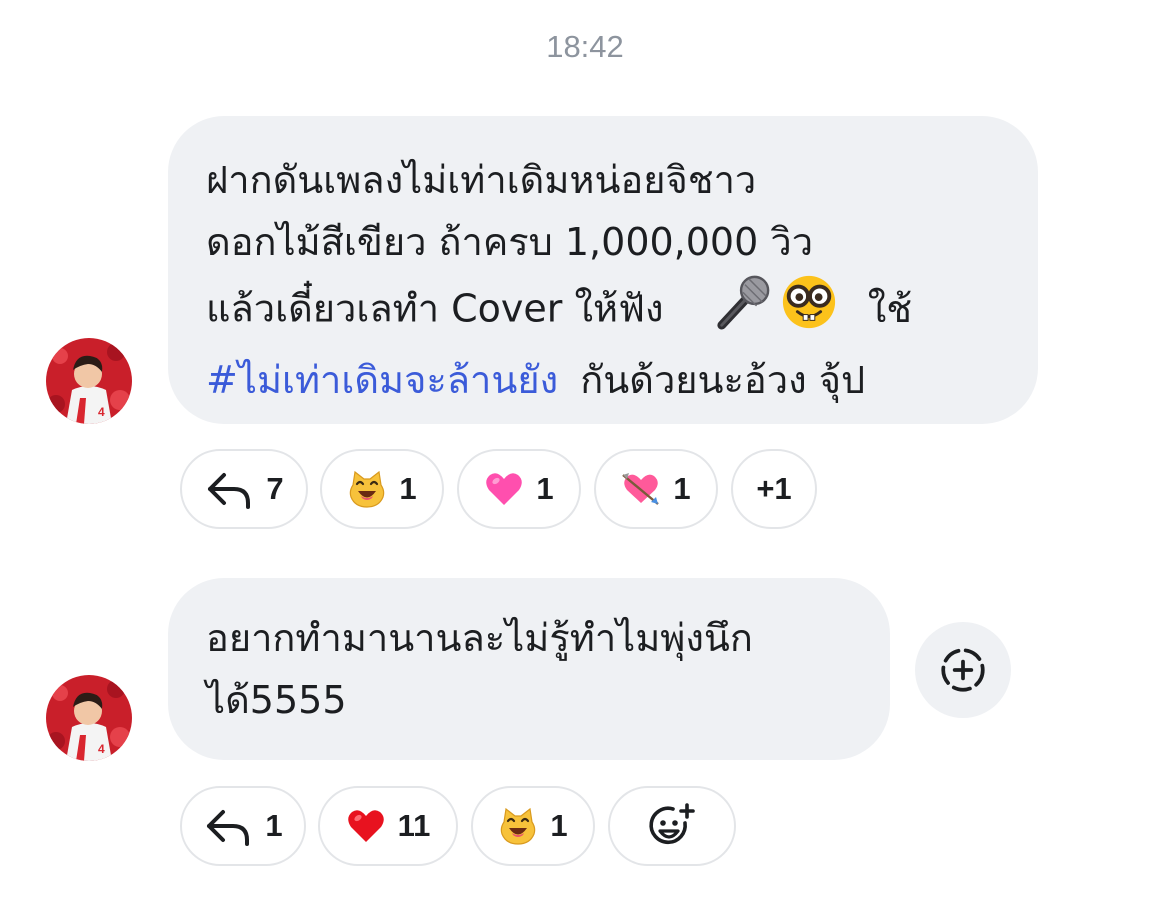 The image size is (1170, 913). I want to click on add-message-button, so click(963, 670).